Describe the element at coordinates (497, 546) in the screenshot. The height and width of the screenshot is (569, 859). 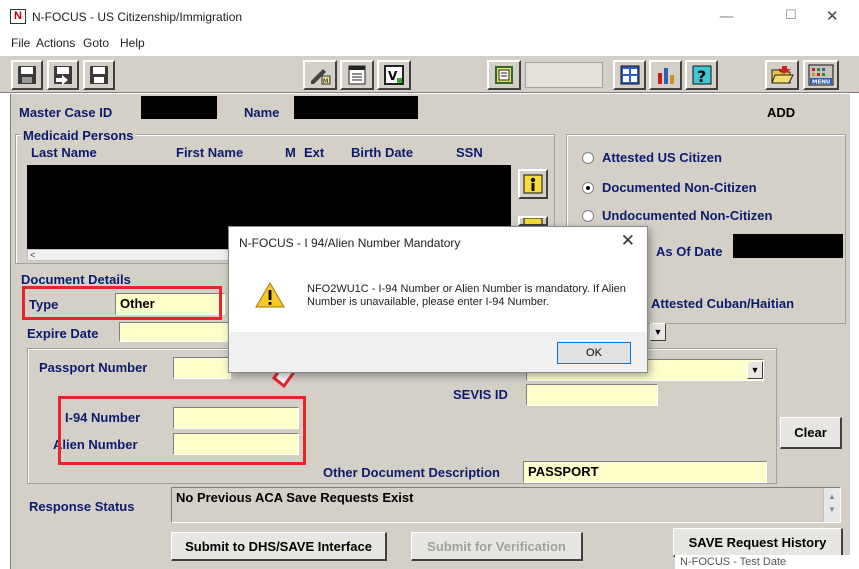
I see `submit-for-verification-button: Submit for Verification` at that location.